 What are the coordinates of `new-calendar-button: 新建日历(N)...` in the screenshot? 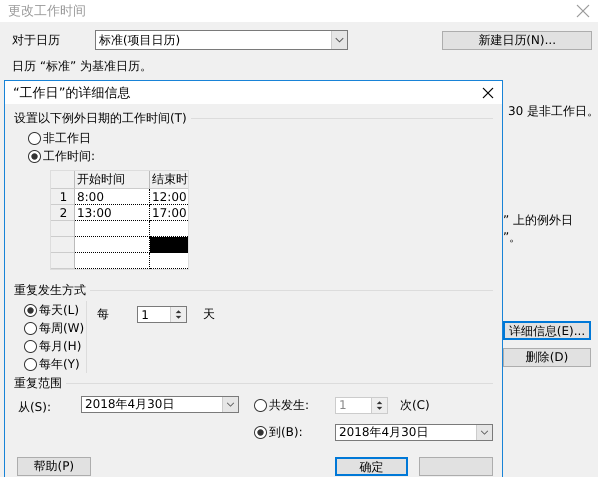 It's located at (517, 40).